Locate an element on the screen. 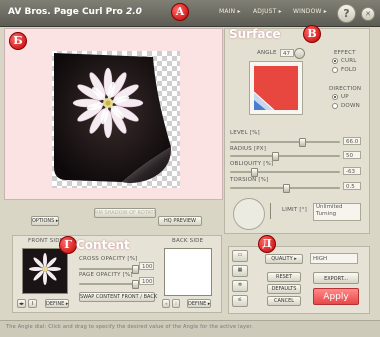 The width and height of the screenshot is (380, 337). direction-label: DIRECTION is located at coordinates (345, 89).